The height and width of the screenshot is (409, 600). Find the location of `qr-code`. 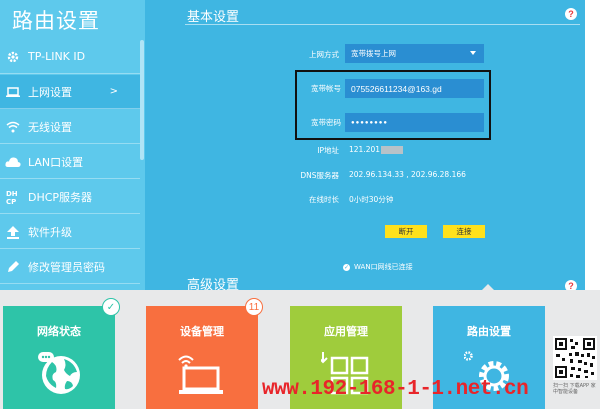

qr-code is located at coordinates (575, 358).